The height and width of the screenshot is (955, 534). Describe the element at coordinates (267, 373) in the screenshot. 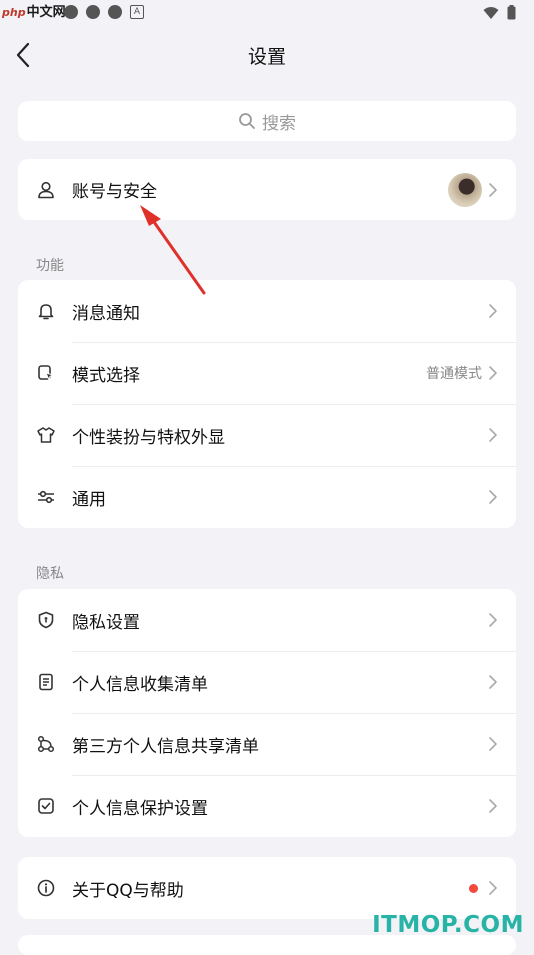

I see `mode-select-item: 模式选择 普通模式` at that location.